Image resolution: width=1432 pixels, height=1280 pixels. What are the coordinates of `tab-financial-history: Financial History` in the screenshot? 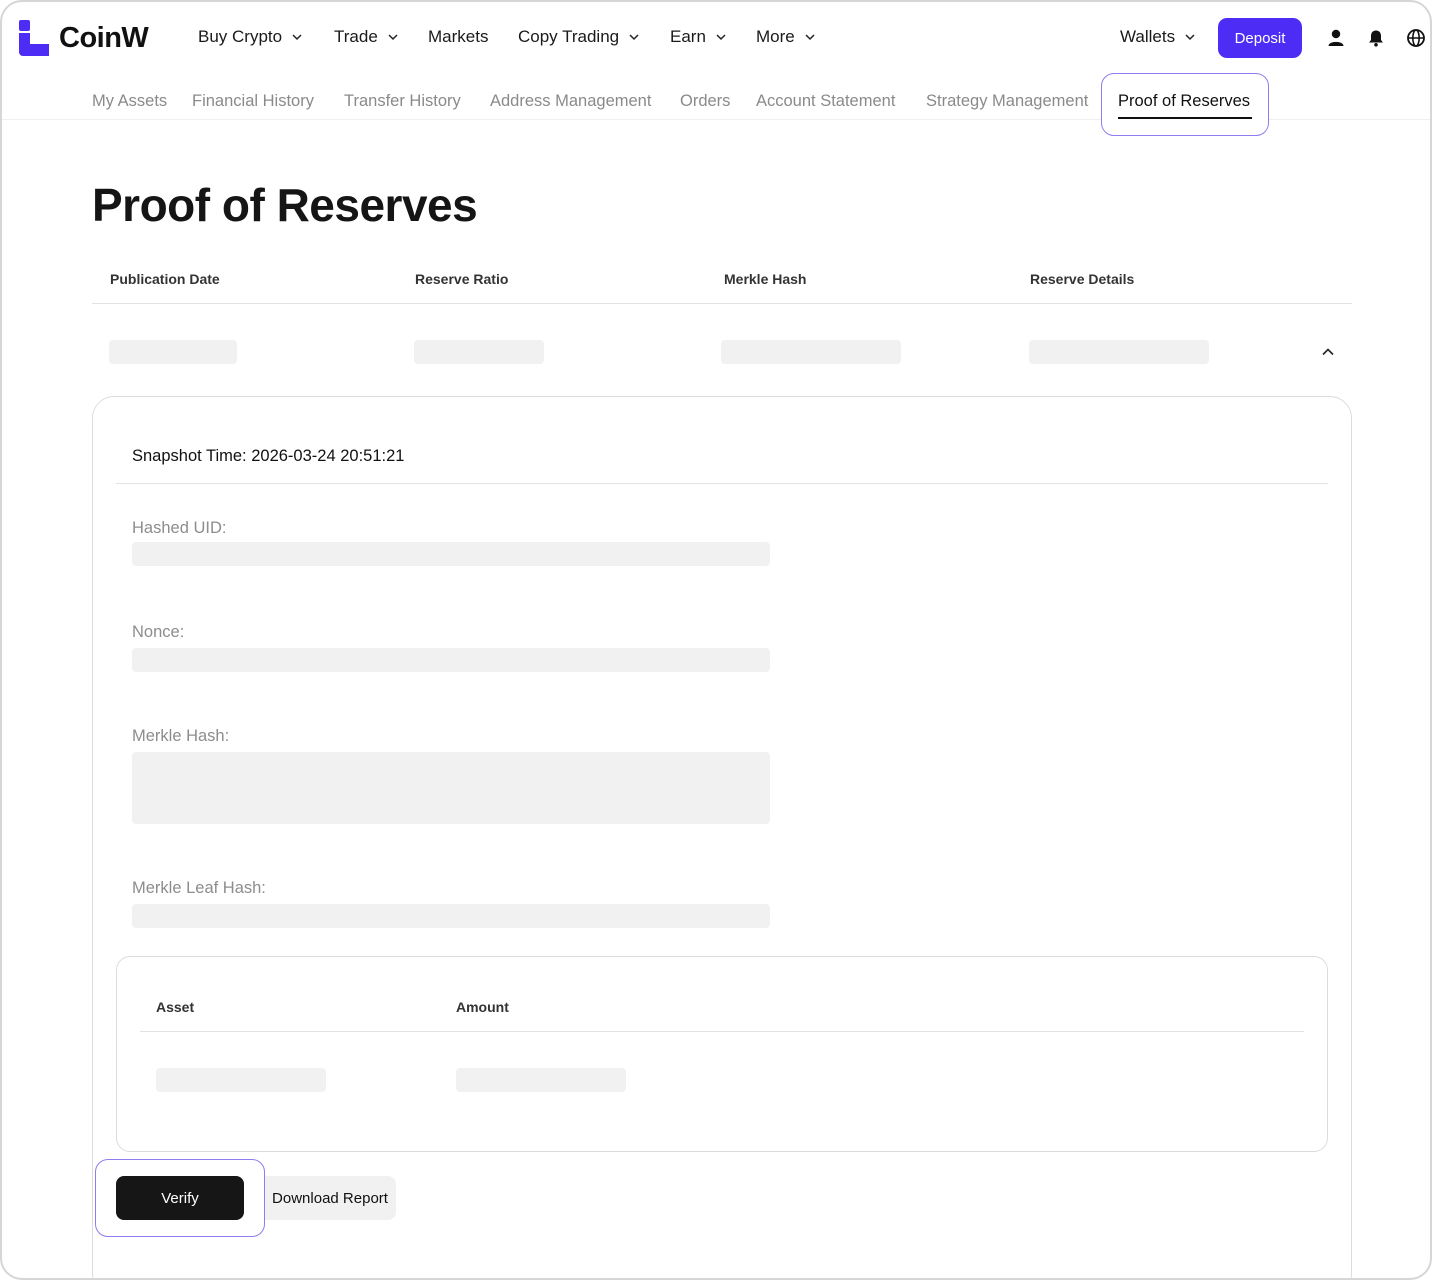 It's located at (253, 101).